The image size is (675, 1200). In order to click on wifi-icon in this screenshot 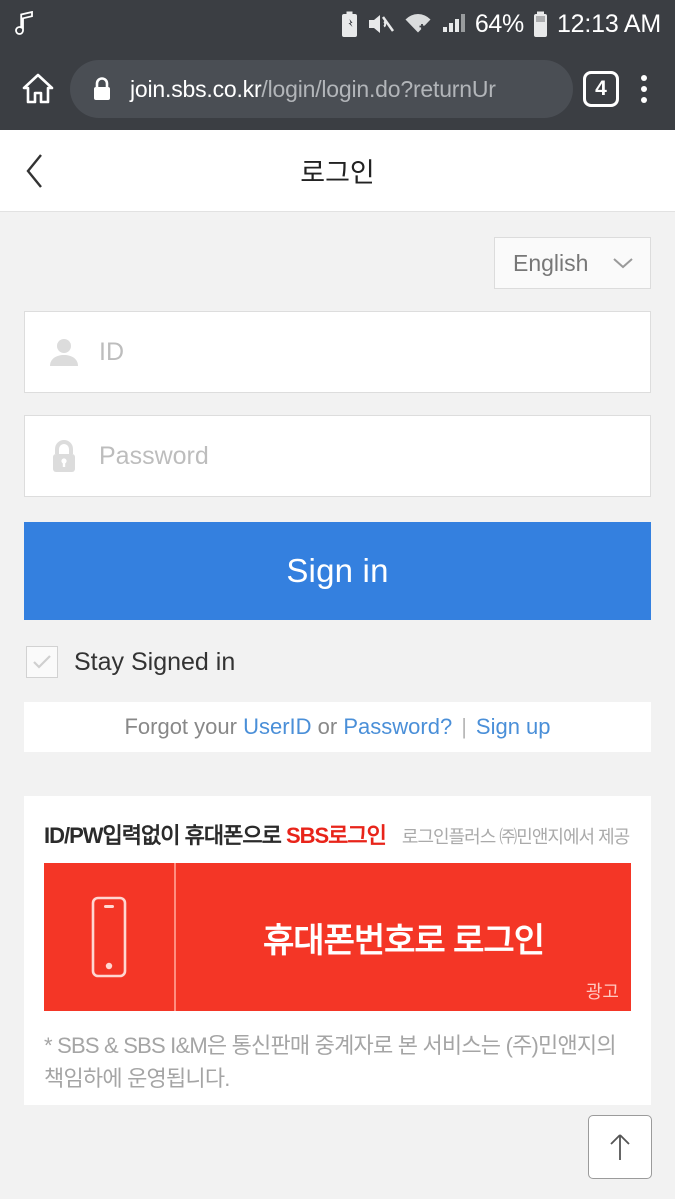, I will do `click(418, 24)`.